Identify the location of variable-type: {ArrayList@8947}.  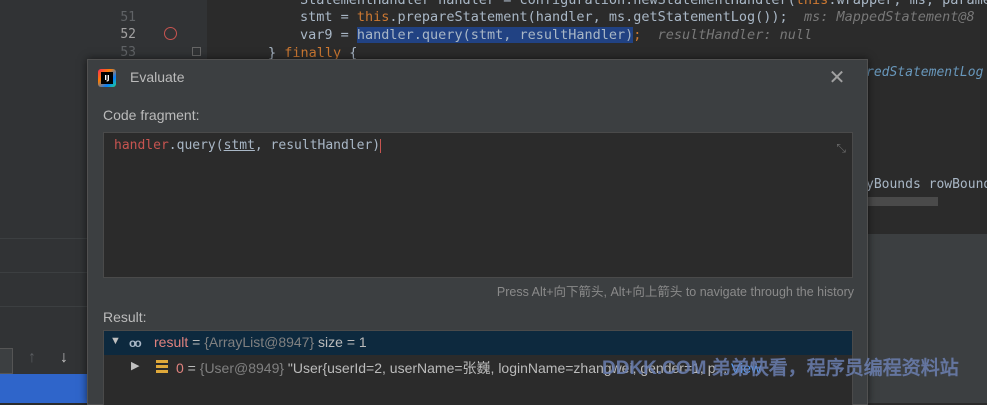
(259, 342).